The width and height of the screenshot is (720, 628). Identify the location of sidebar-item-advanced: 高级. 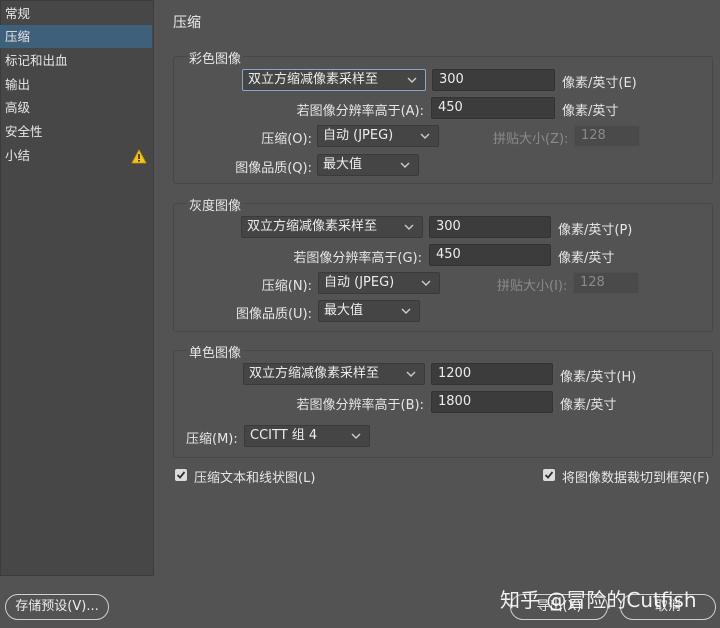
(76, 107).